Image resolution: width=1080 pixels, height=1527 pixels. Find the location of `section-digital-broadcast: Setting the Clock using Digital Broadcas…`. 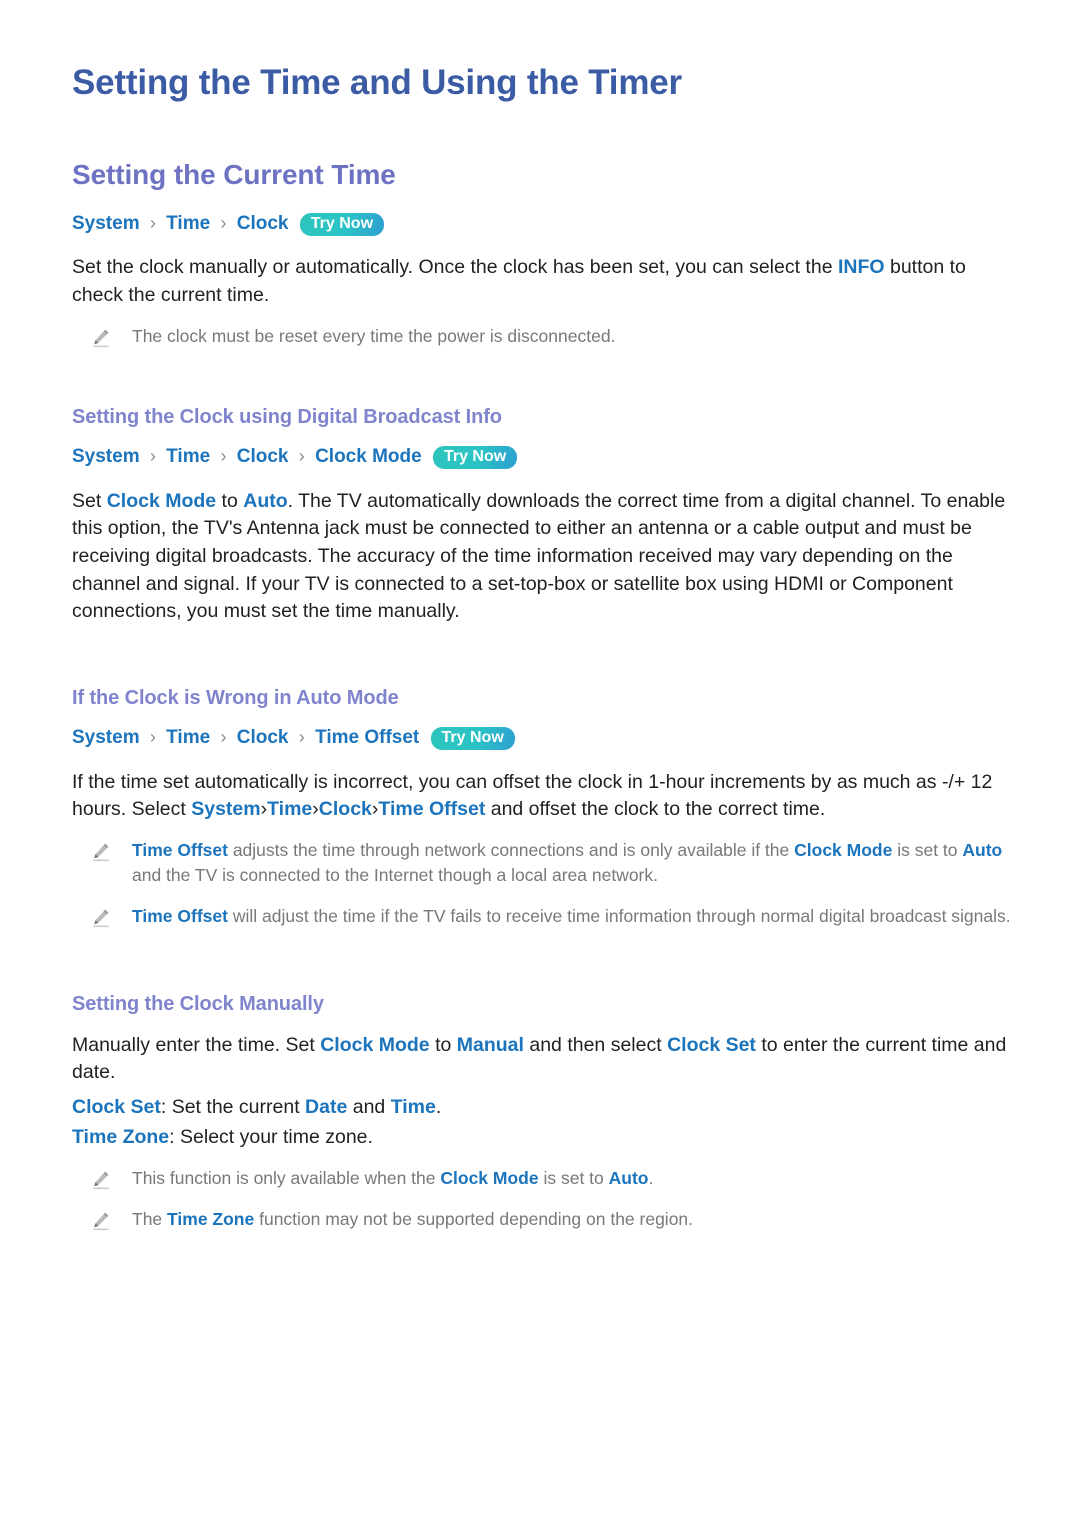

section-digital-broadcast: Setting the Clock using Digital Broadcas… is located at coordinates (545, 515).